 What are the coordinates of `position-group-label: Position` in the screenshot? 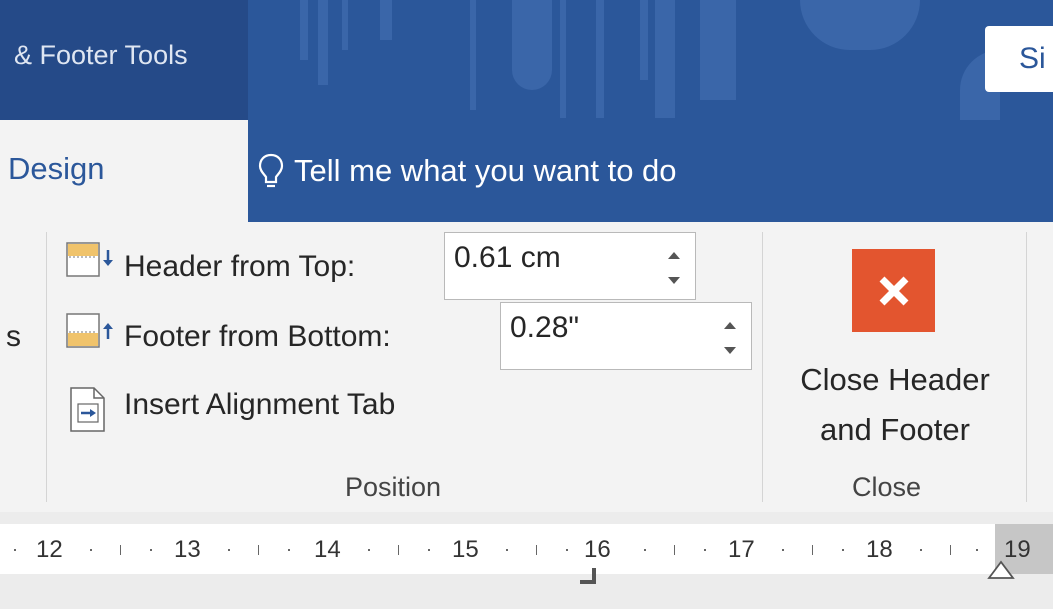 It's located at (393, 487).